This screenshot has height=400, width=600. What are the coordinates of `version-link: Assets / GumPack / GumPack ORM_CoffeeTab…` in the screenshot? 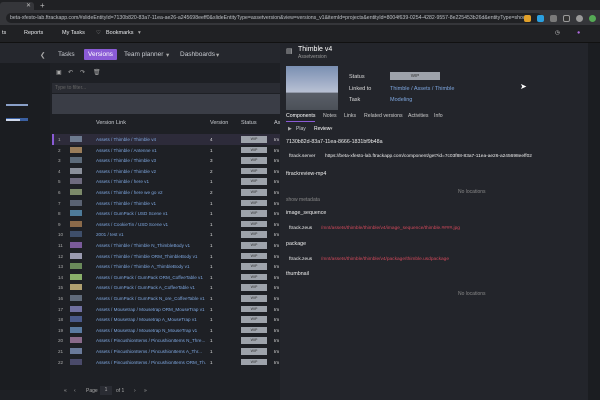 It's located at (151, 277).